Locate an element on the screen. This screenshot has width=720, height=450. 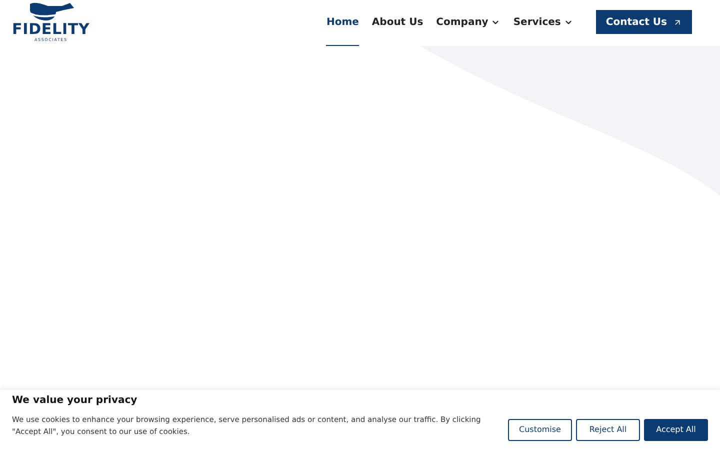
cookie-title: We value your privacy is located at coordinates (75, 401).